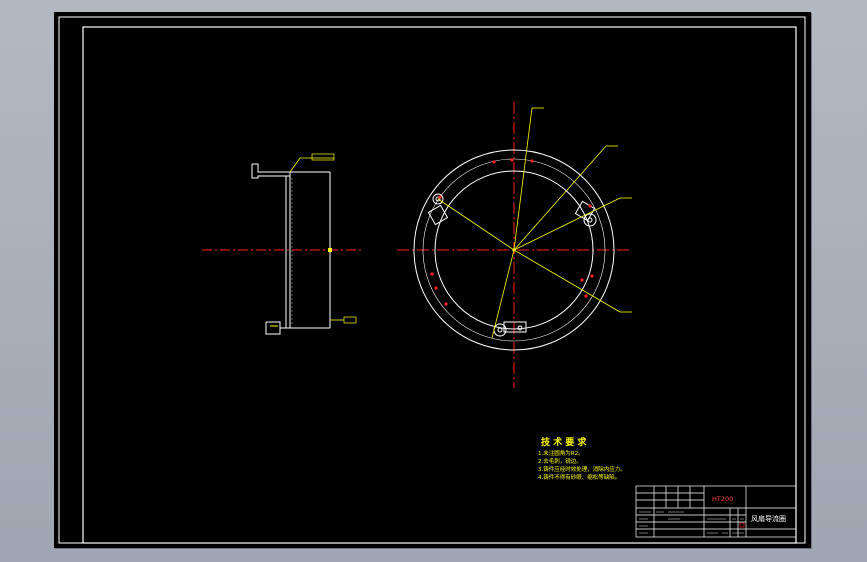 This screenshot has height=562, width=867. I want to click on note-item: 2.去毛刺，锐边。, so click(560, 461).